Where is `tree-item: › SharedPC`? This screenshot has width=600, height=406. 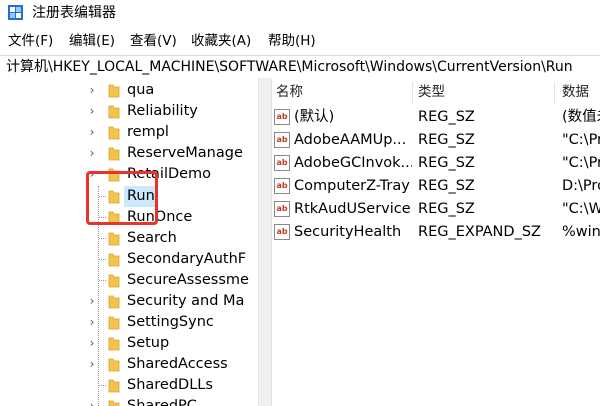
tree-item: › SharedPC is located at coordinates (129, 401).